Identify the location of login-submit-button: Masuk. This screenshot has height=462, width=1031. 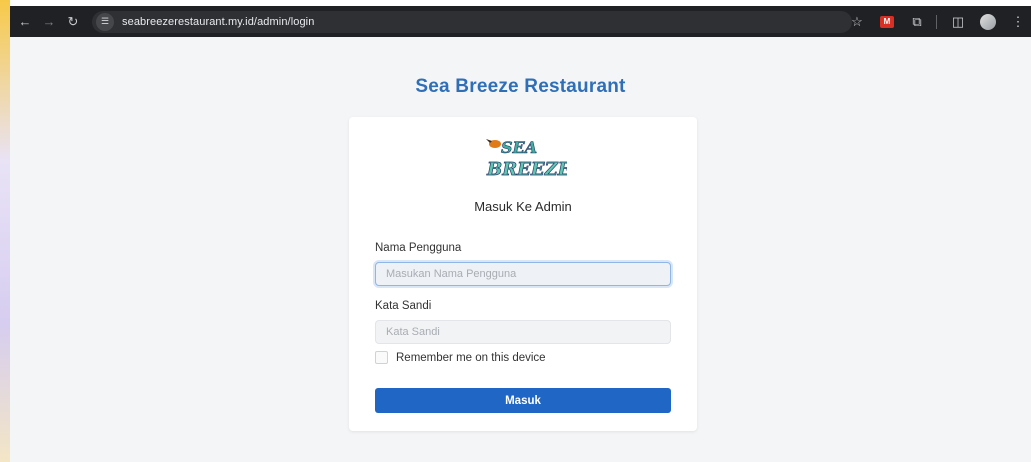
(523, 400).